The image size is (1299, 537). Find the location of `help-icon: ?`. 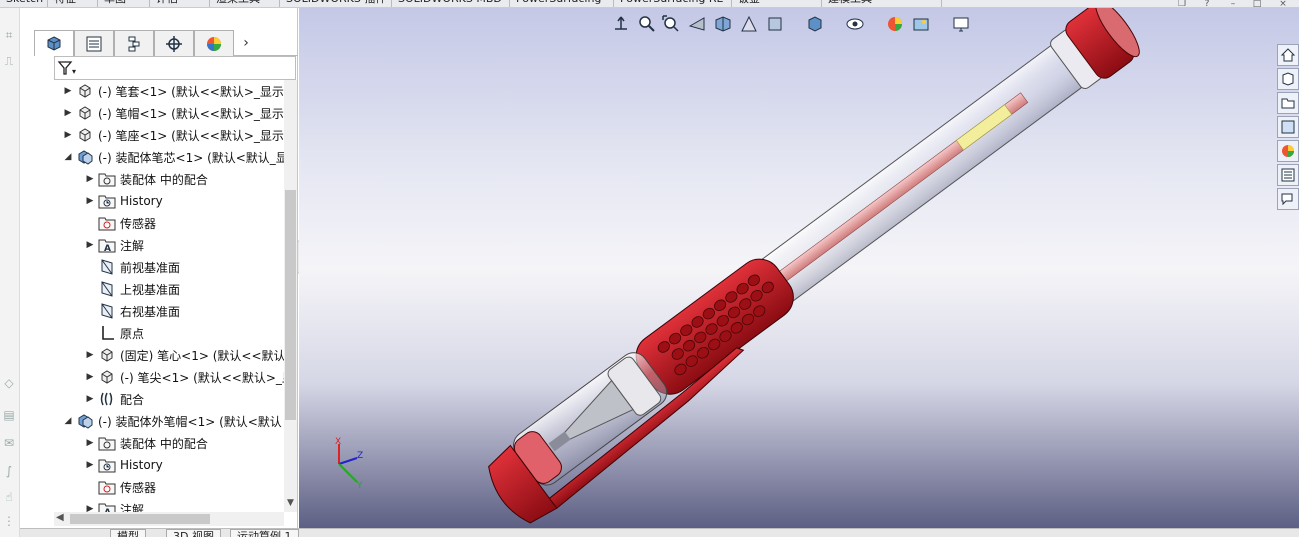

help-icon: ? is located at coordinates (1207, 3).